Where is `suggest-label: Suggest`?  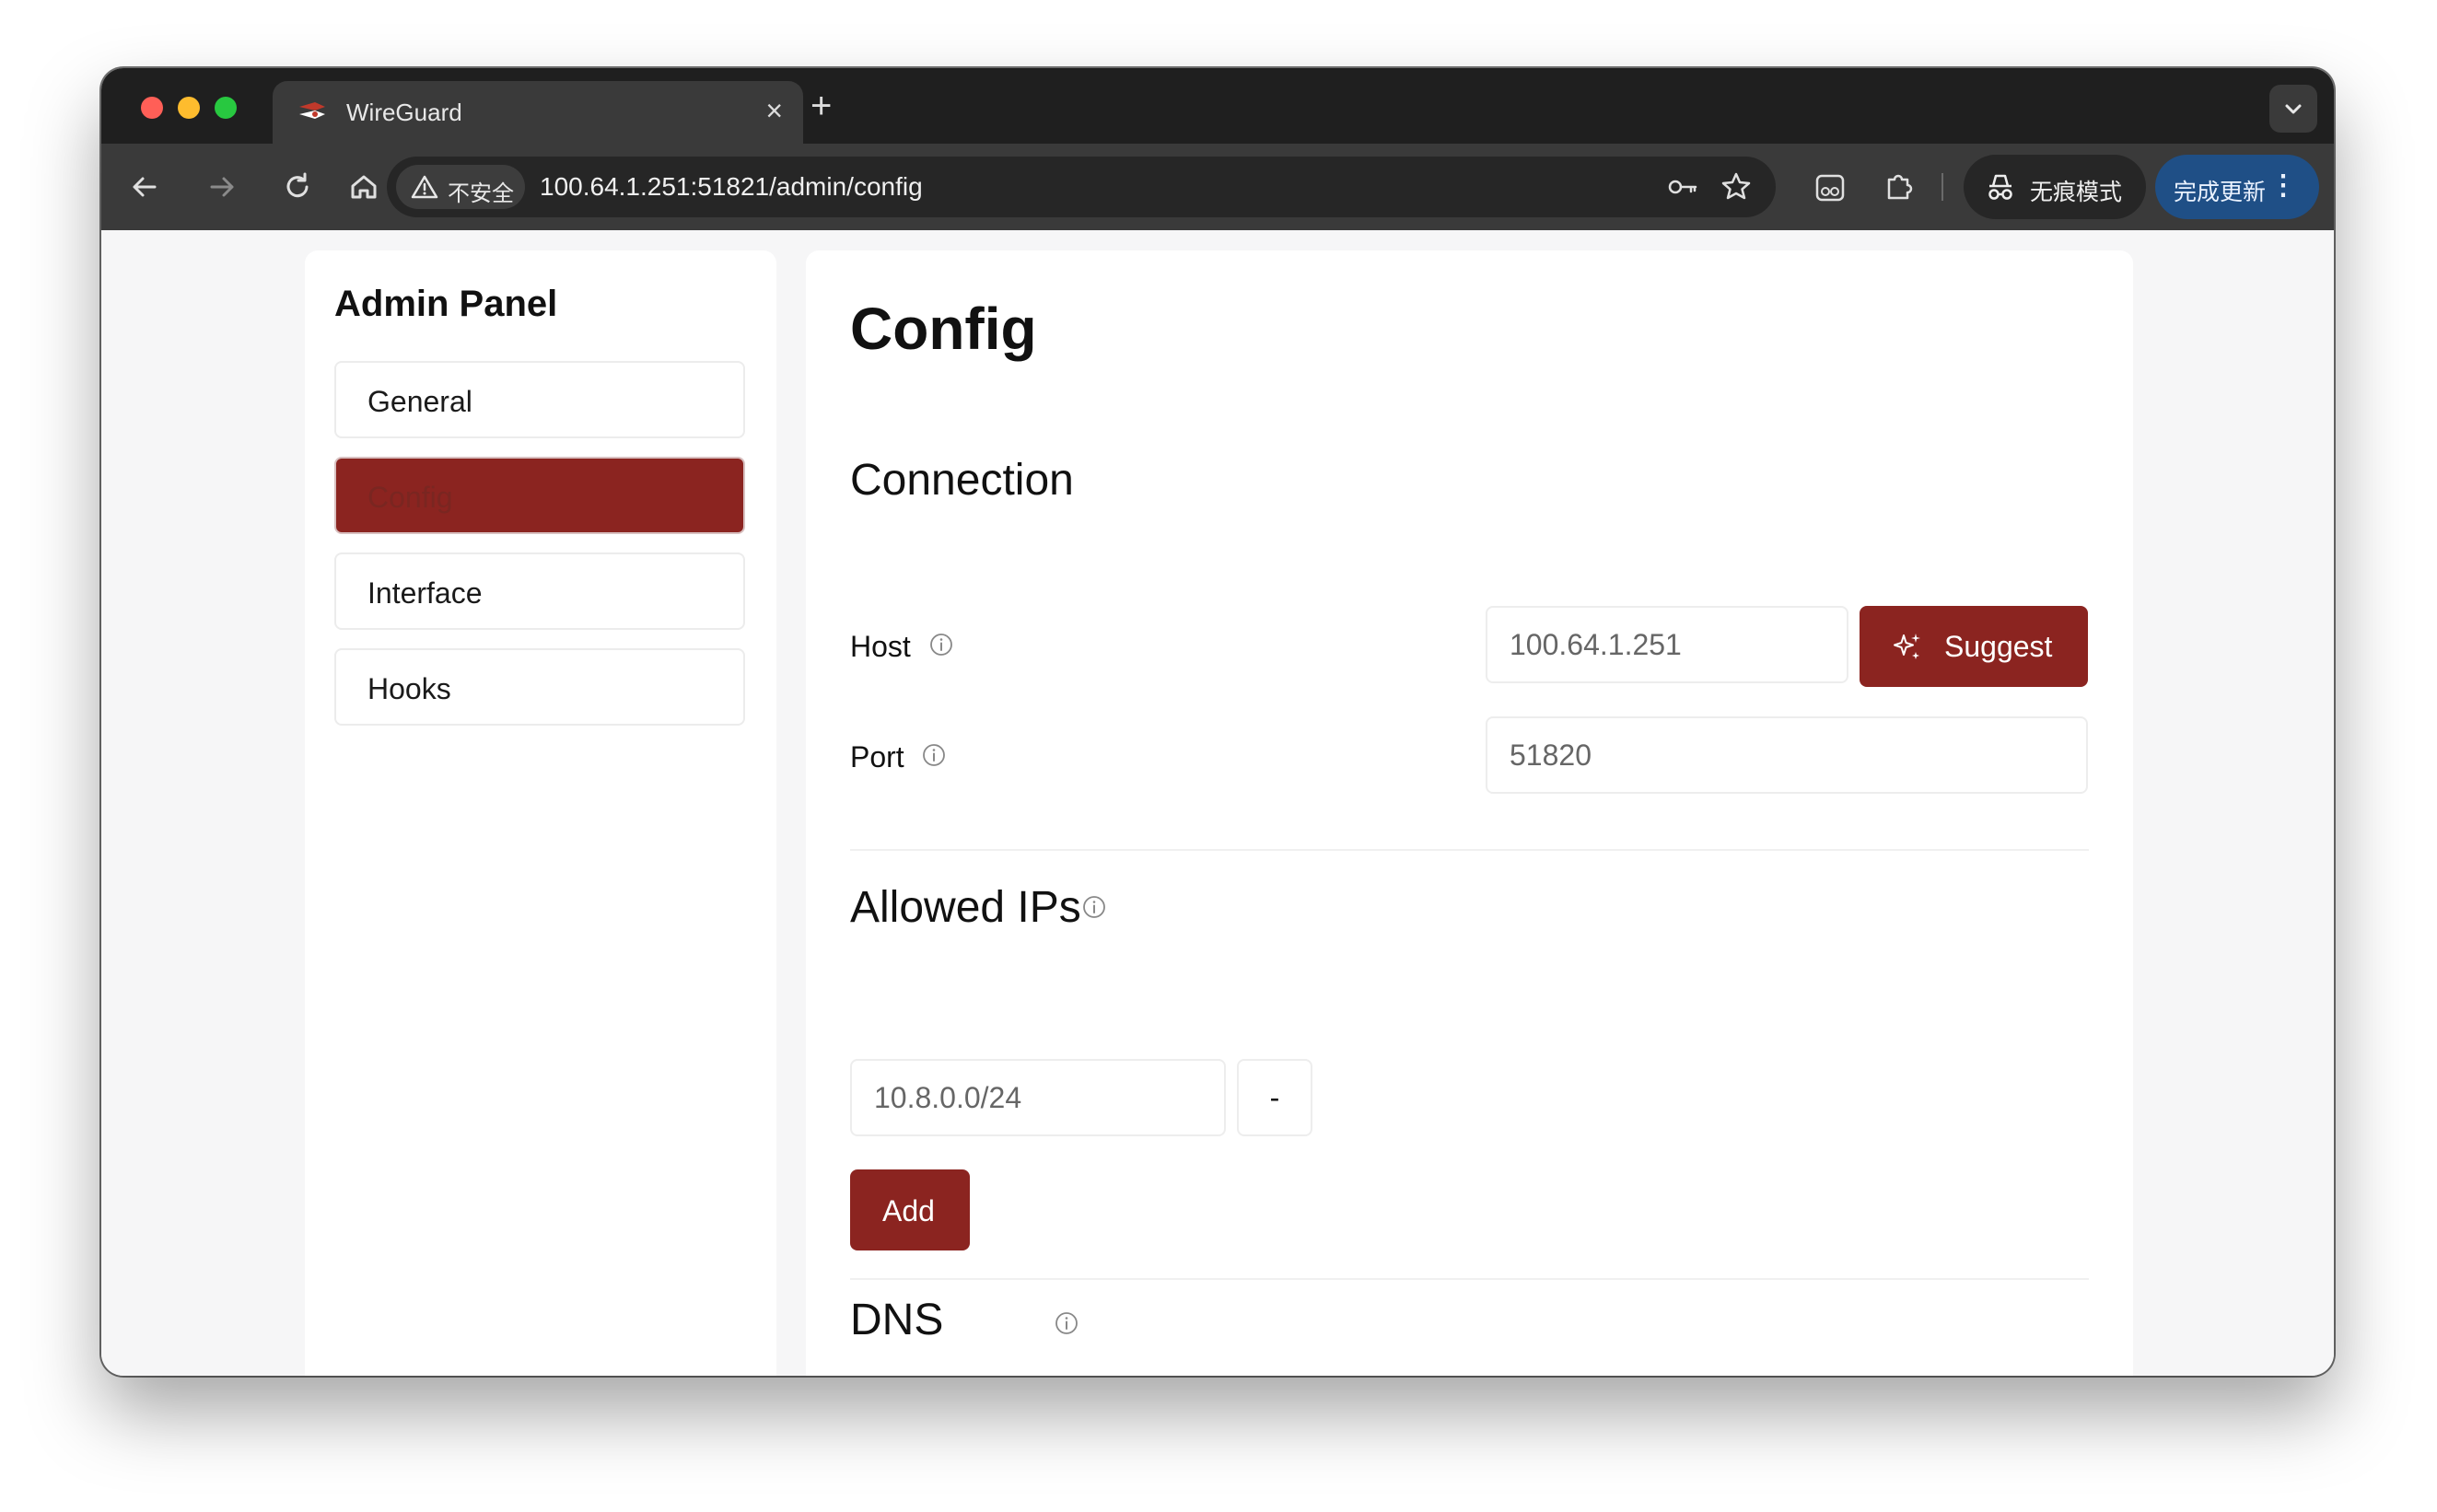 suggest-label: Suggest is located at coordinates (1998, 646).